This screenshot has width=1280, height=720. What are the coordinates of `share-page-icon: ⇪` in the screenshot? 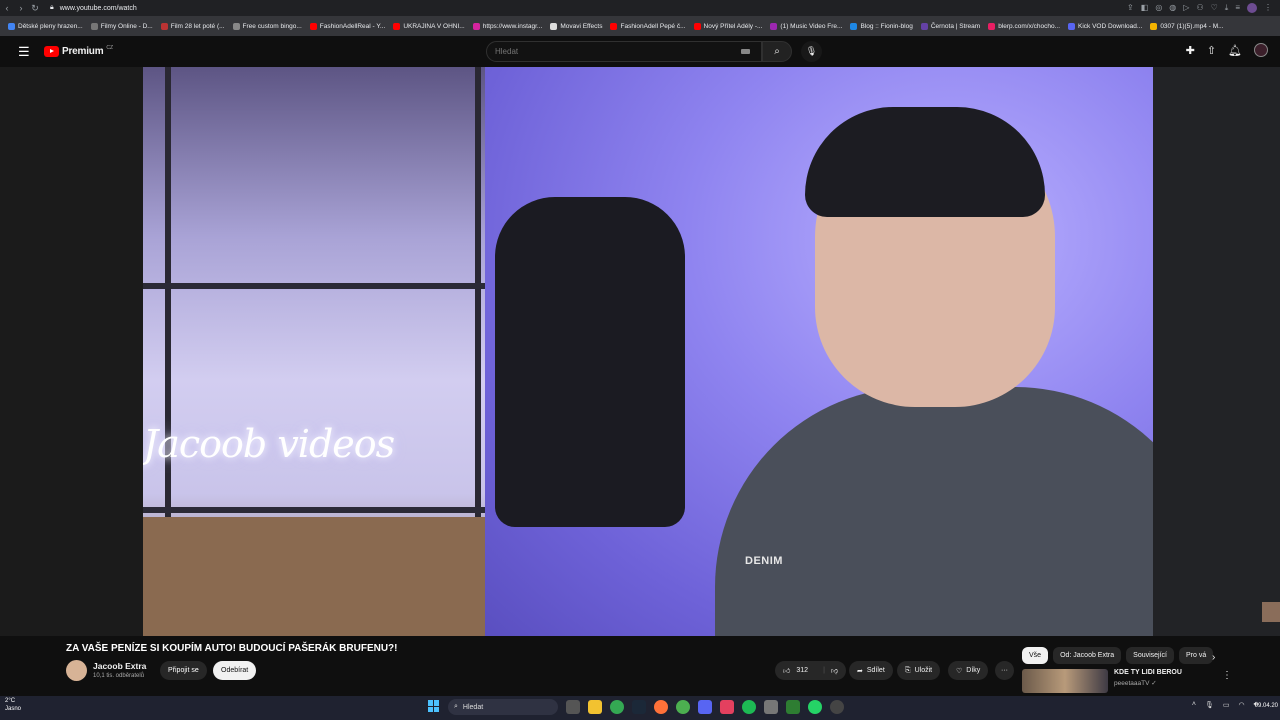 It's located at (1130, 8).